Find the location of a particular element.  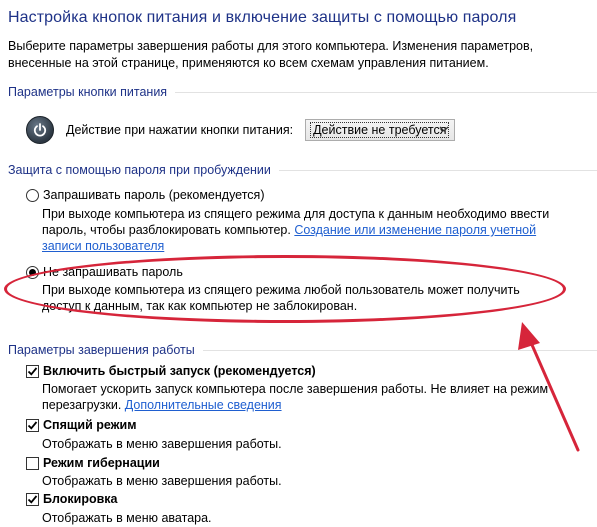

more-info-link: Дополнительные сведения is located at coordinates (203, 405).